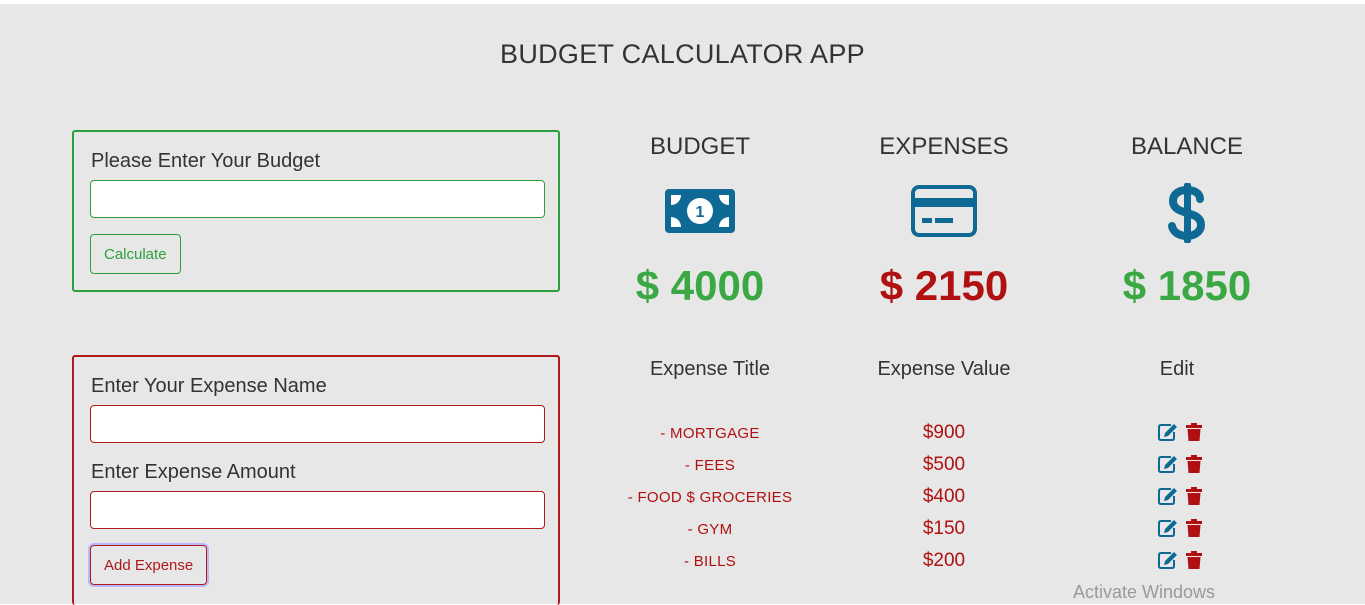 The height and width of the screenshot is (605, 1365). Describe the element at coordinates (700, 285) in the screenshot. I see `budget-value: $ 4000` at that location.